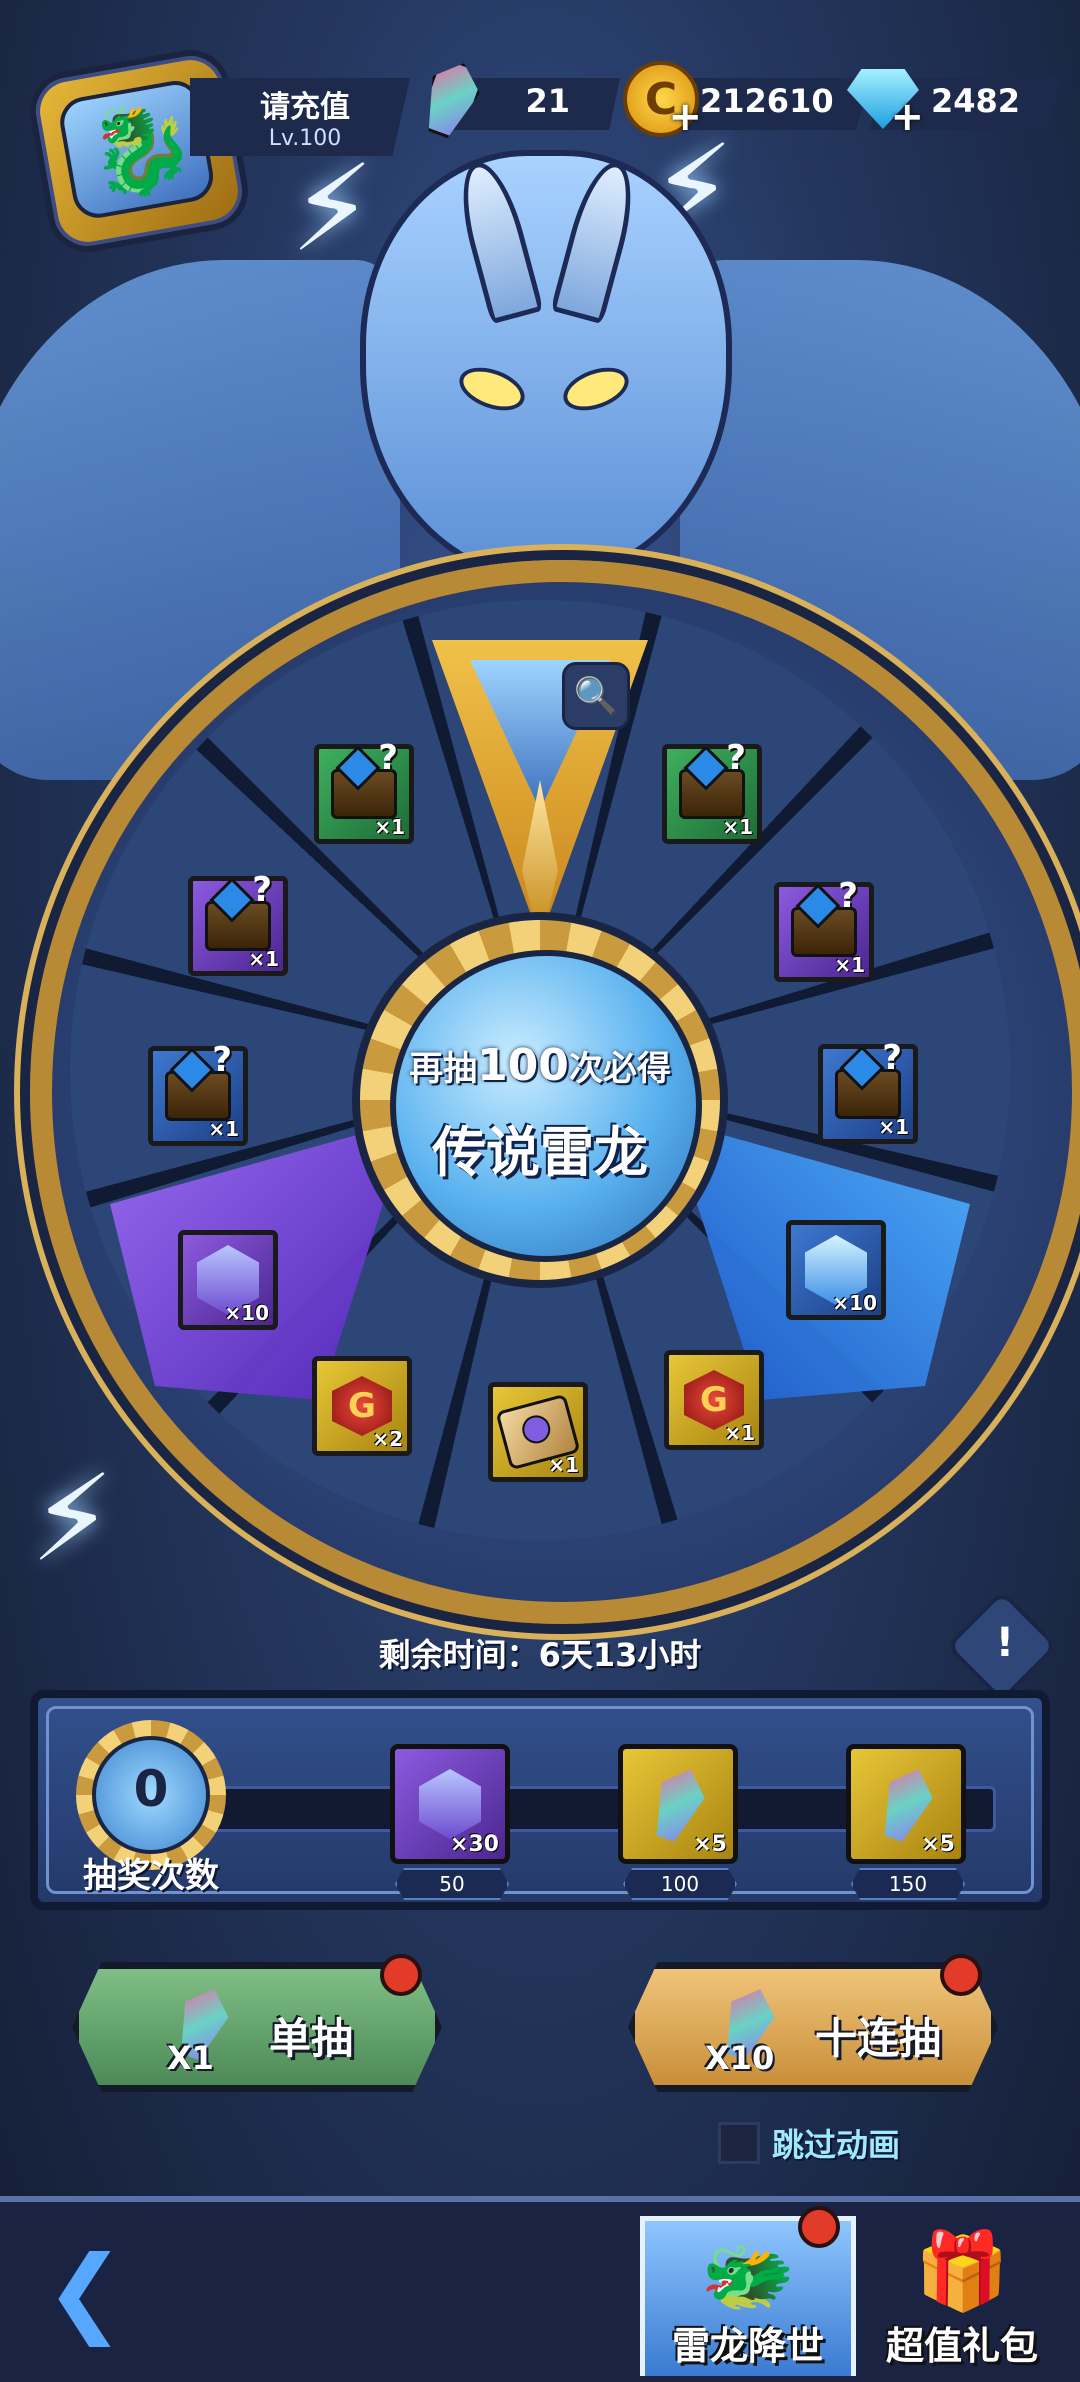 The height and width of the screenshot is (2382, 1080). I want to click on tab-value-gift-pack: 🎁 超值礼包, so click(962, 2296).